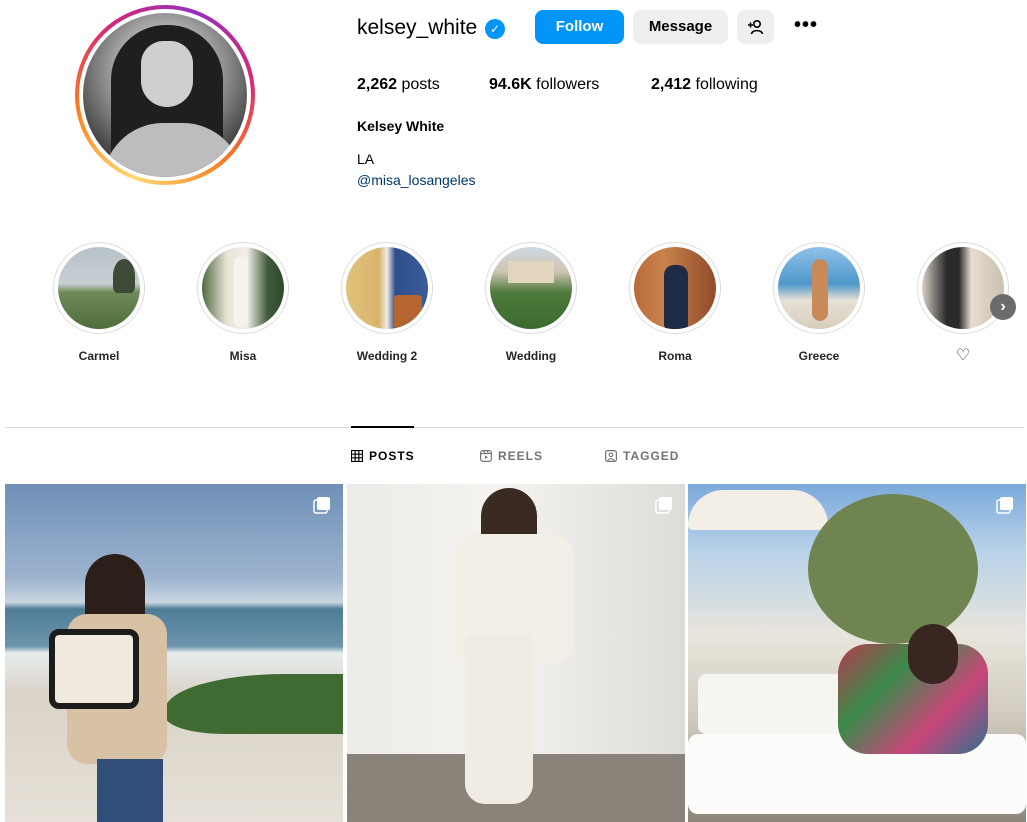 This screenshot has height=822, width=1027. I want to click on highlight-label: Misa, so click(243, 356).